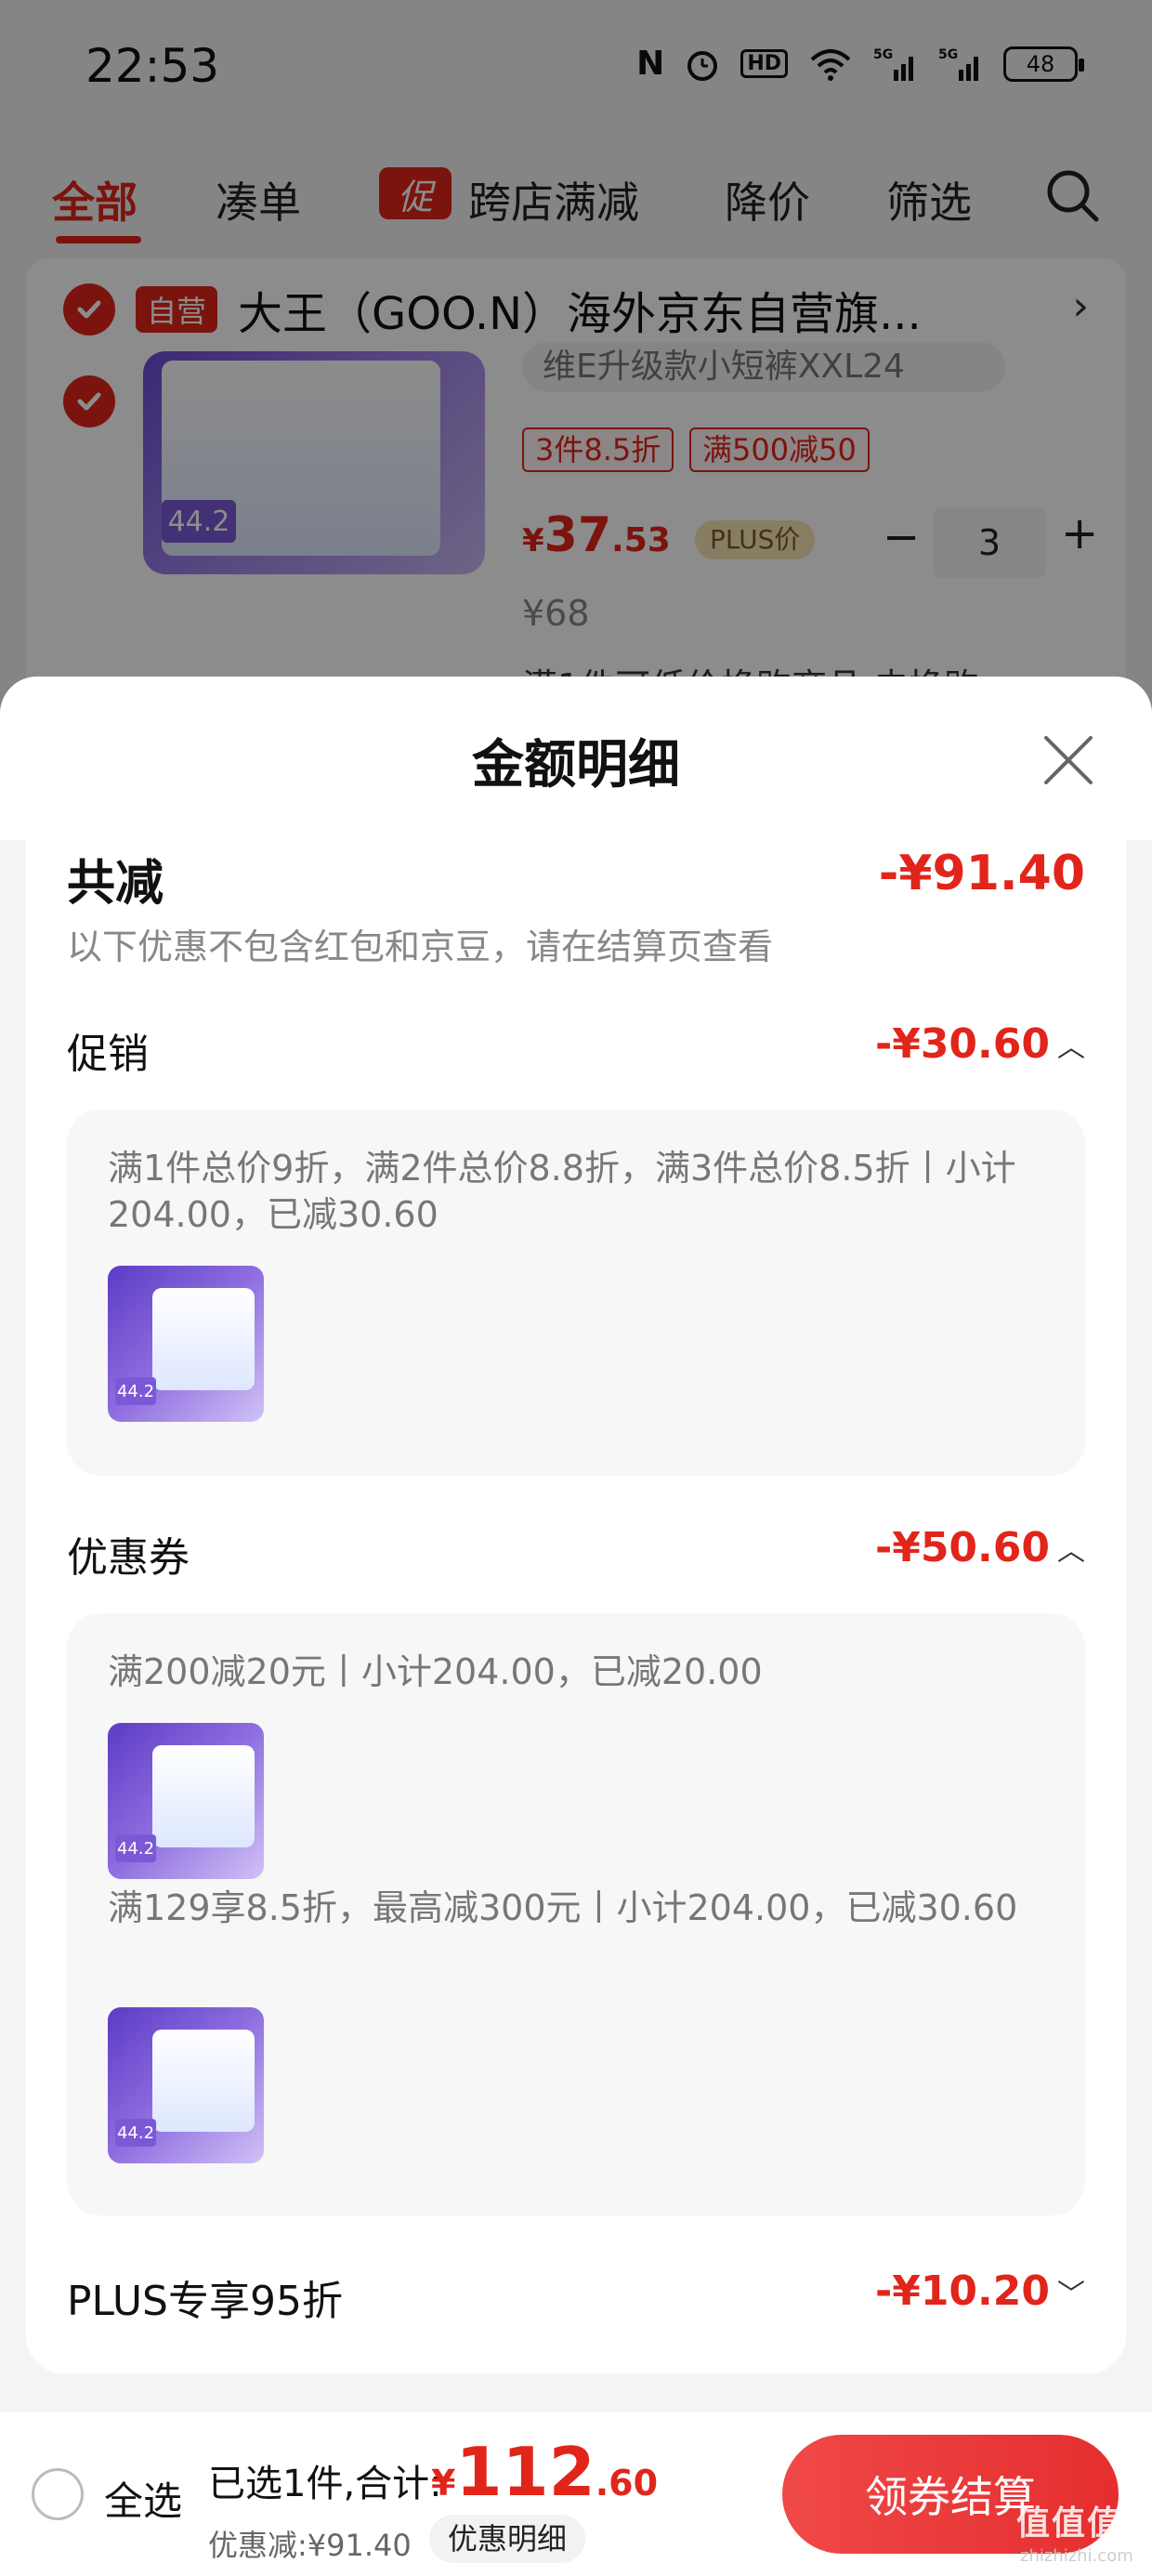  What do you see at coordinates (1068, 760) in the screenshot?
I see `close-icon` at bounding box center [1068, 760].